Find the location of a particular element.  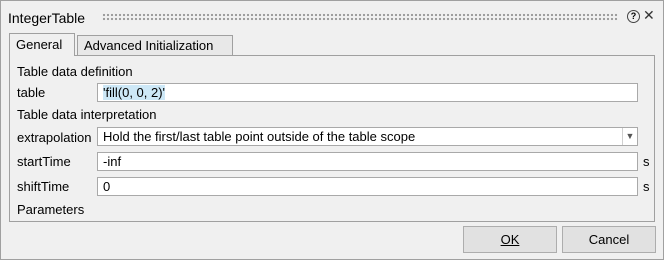

section-table-definition: Table data definition is located at coordinates (75, 71).